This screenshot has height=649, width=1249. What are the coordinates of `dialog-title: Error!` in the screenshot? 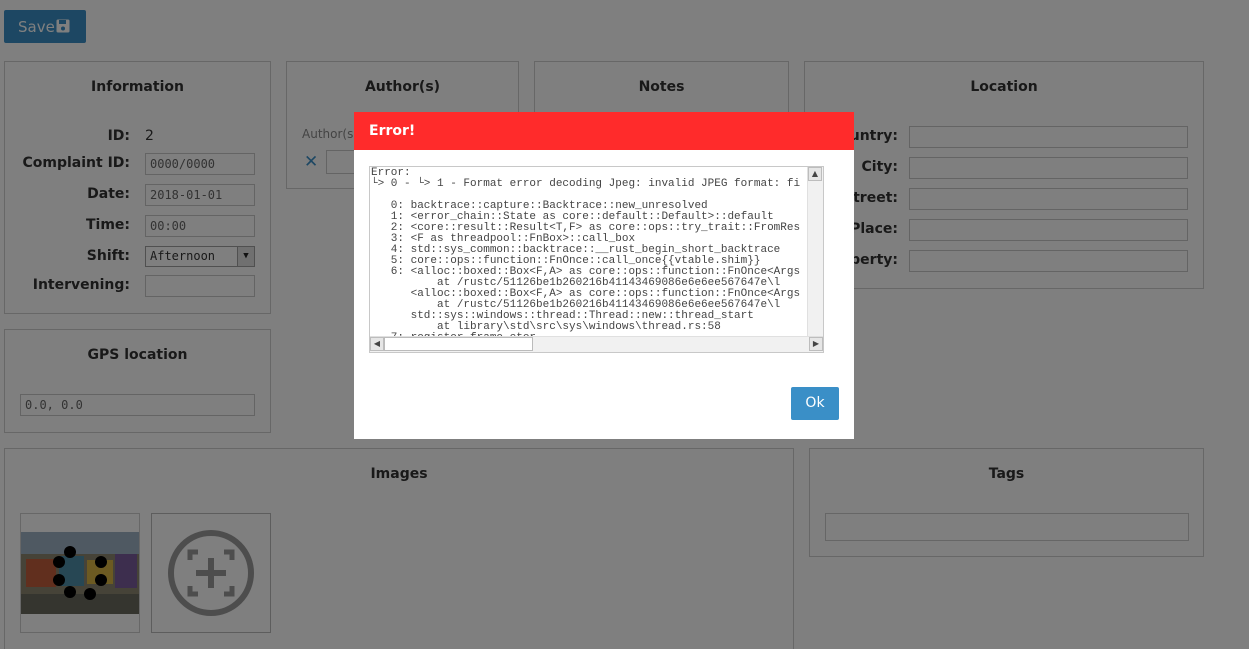 It's located at (392, 131).